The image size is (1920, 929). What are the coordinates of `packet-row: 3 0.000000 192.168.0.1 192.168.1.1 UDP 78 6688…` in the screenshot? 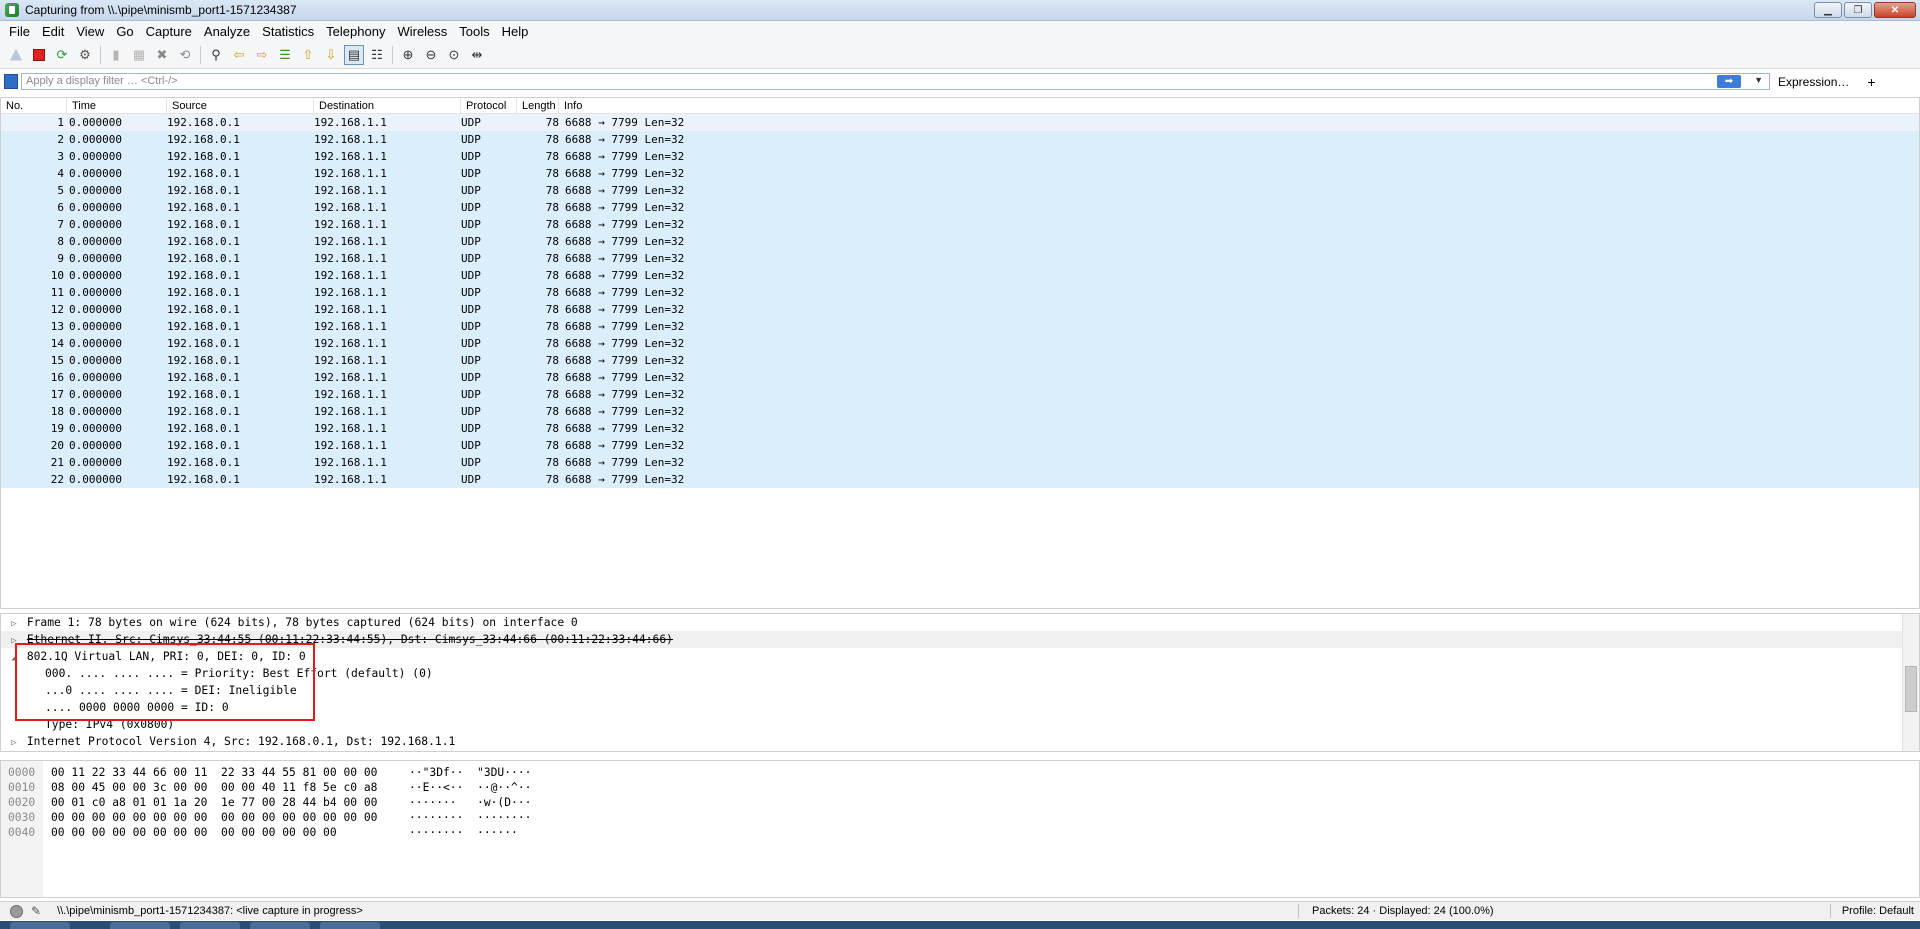 It's located at (960, 156).